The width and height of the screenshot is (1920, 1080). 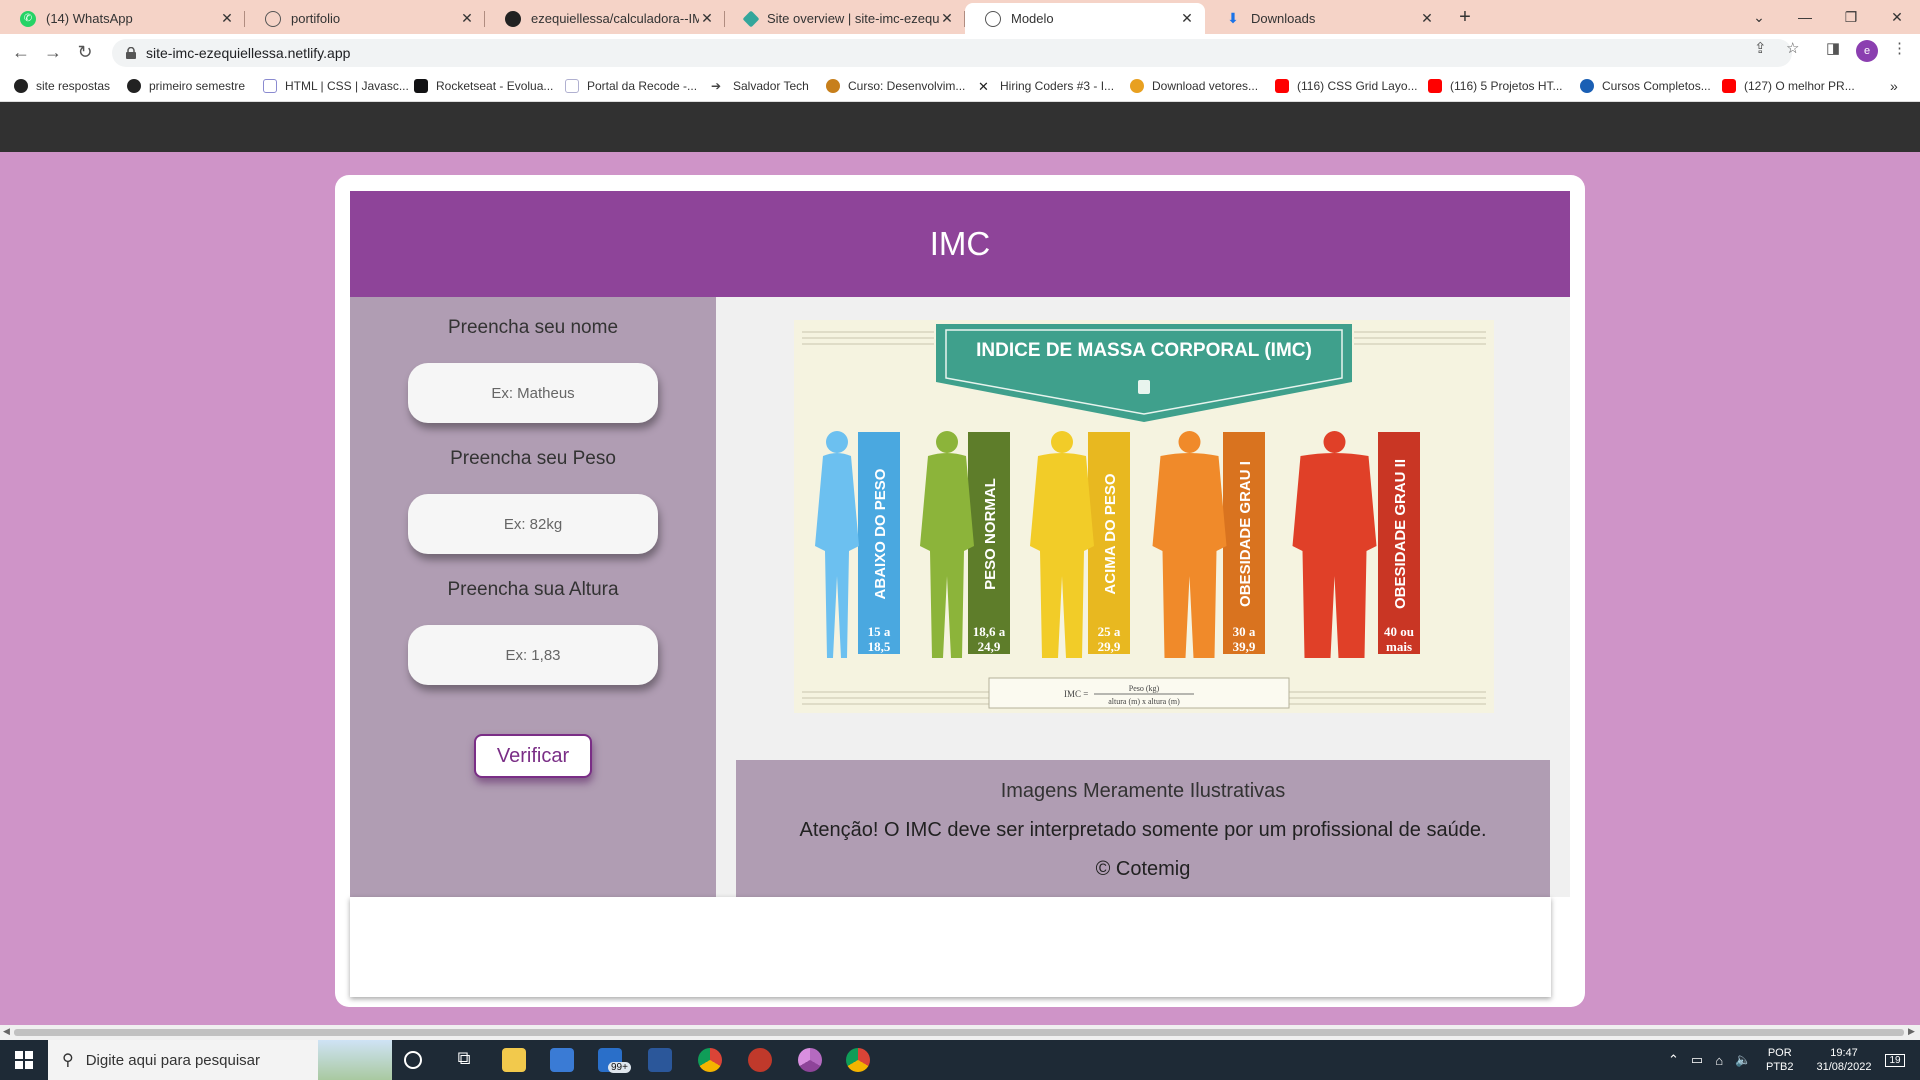 What do you see at coordinates (1673, 1060) in the screenshot?
I see `tray-chevron-icon: ⌃` at bounding box center [1673, 1060].